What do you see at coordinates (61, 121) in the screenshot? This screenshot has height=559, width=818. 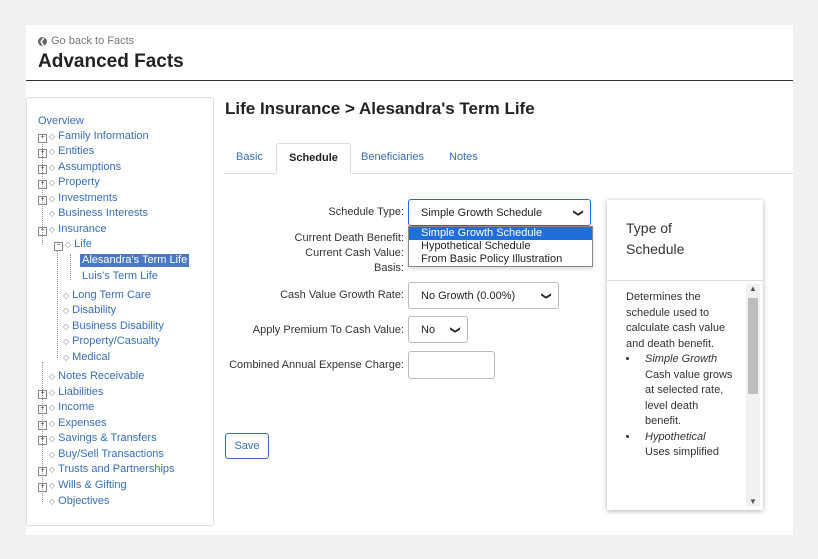 I see `tree-item-overview: Overview` at bounding box center [61, 121].